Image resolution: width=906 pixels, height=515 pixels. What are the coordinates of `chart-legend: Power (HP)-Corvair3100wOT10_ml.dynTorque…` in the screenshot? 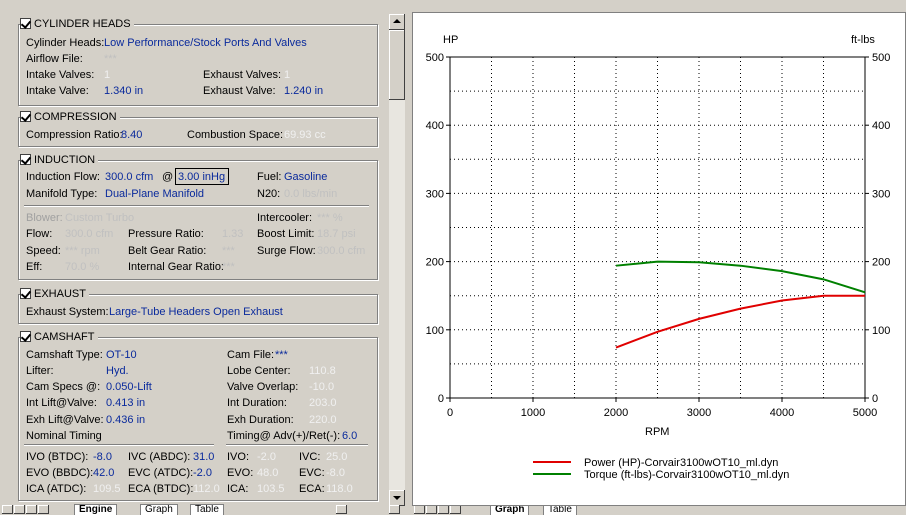 It's located at (661, 469).